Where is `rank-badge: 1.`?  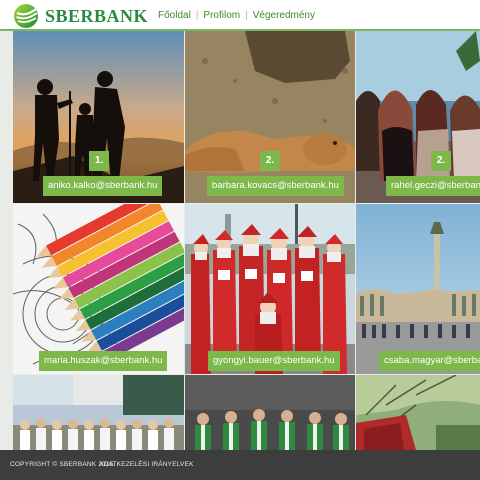 rank-badge: 1. is located at coordinates (99, 161).